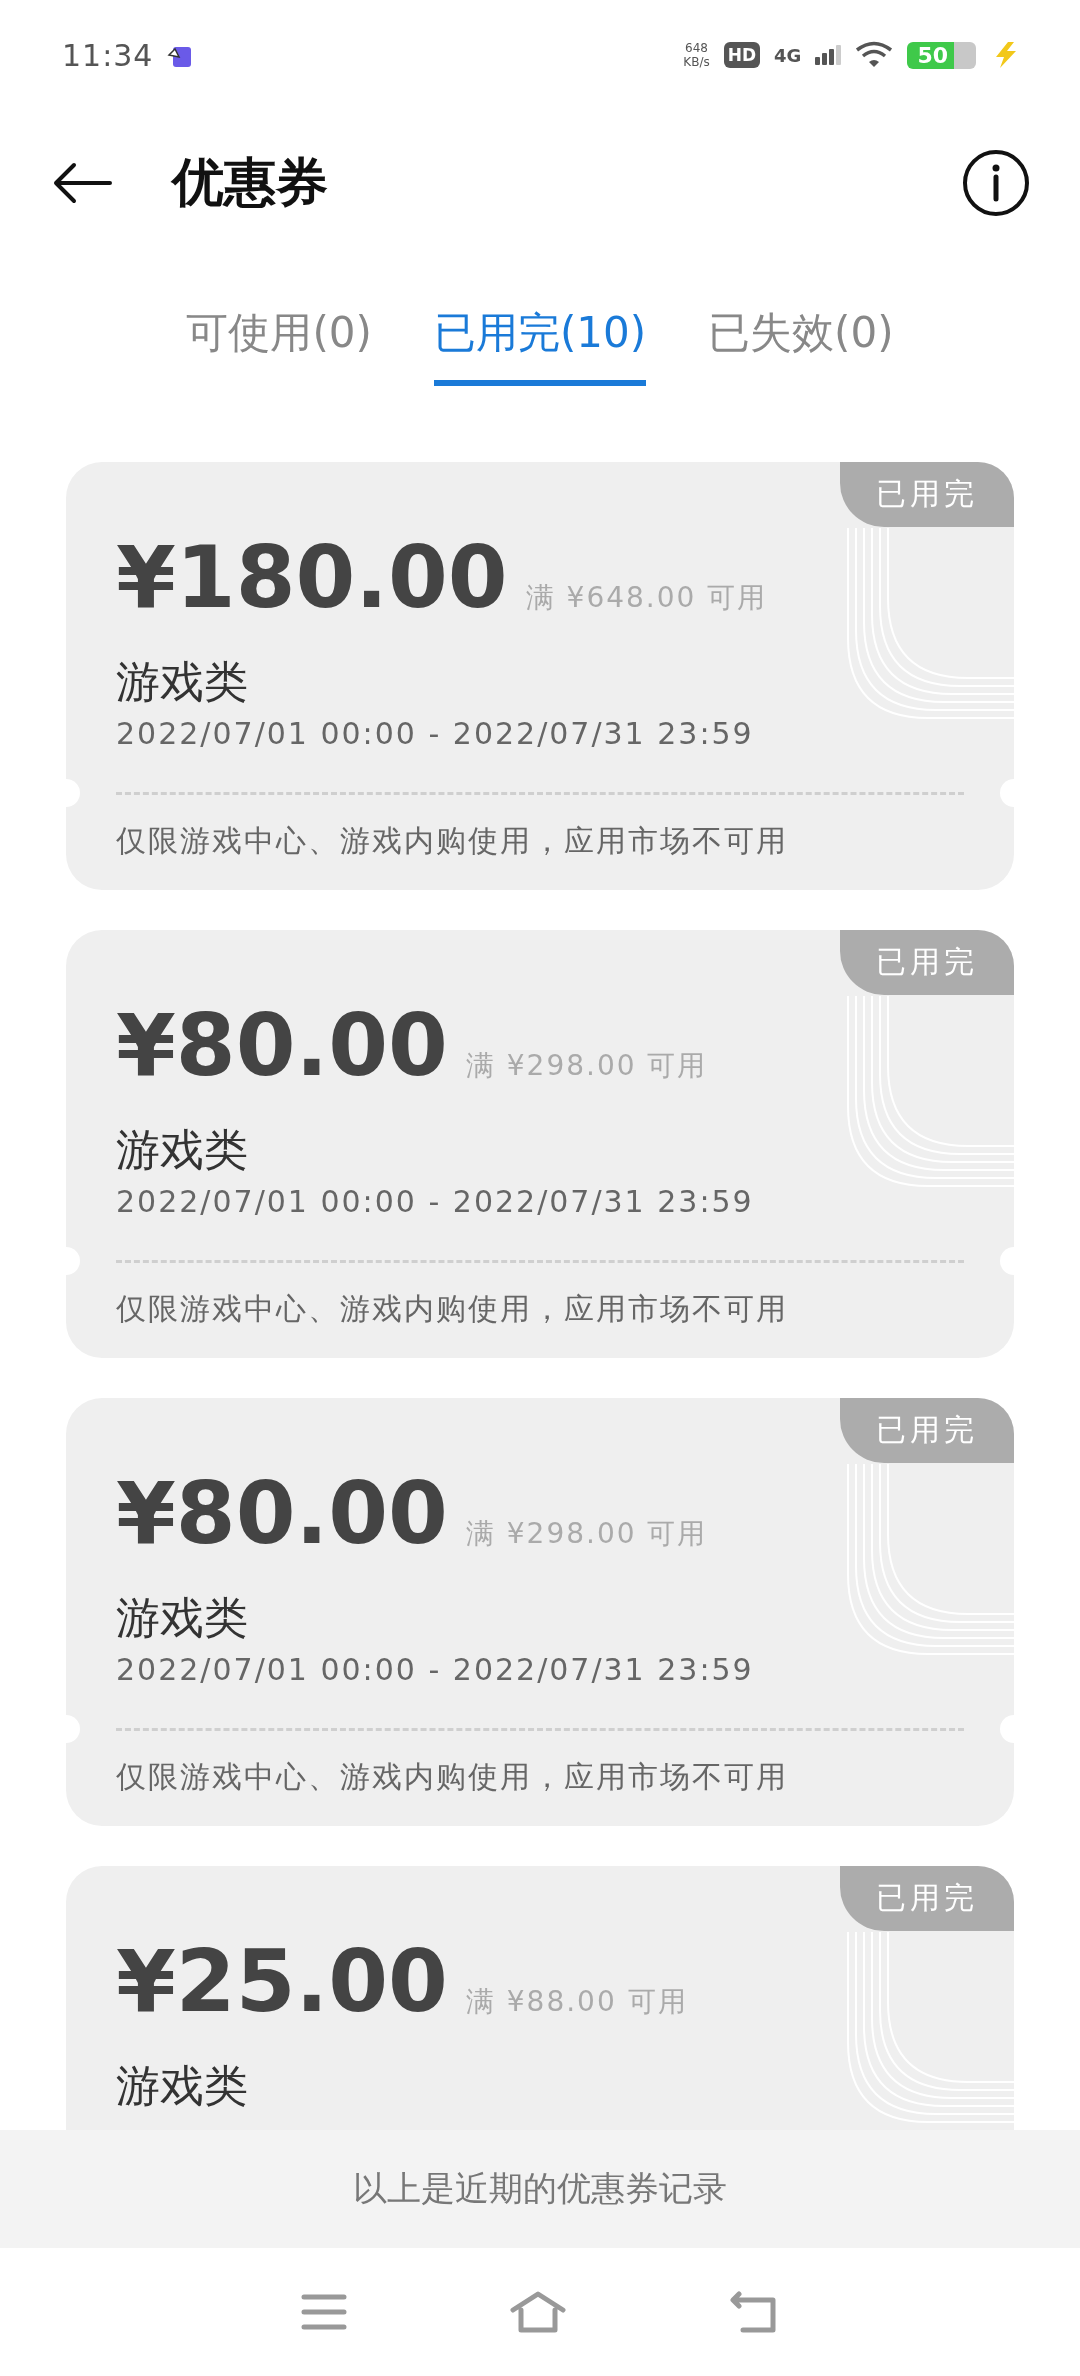 The width and height of the screenshot is (1080, 2376). I want to click on back-nav-icon, so click(754, 2312).